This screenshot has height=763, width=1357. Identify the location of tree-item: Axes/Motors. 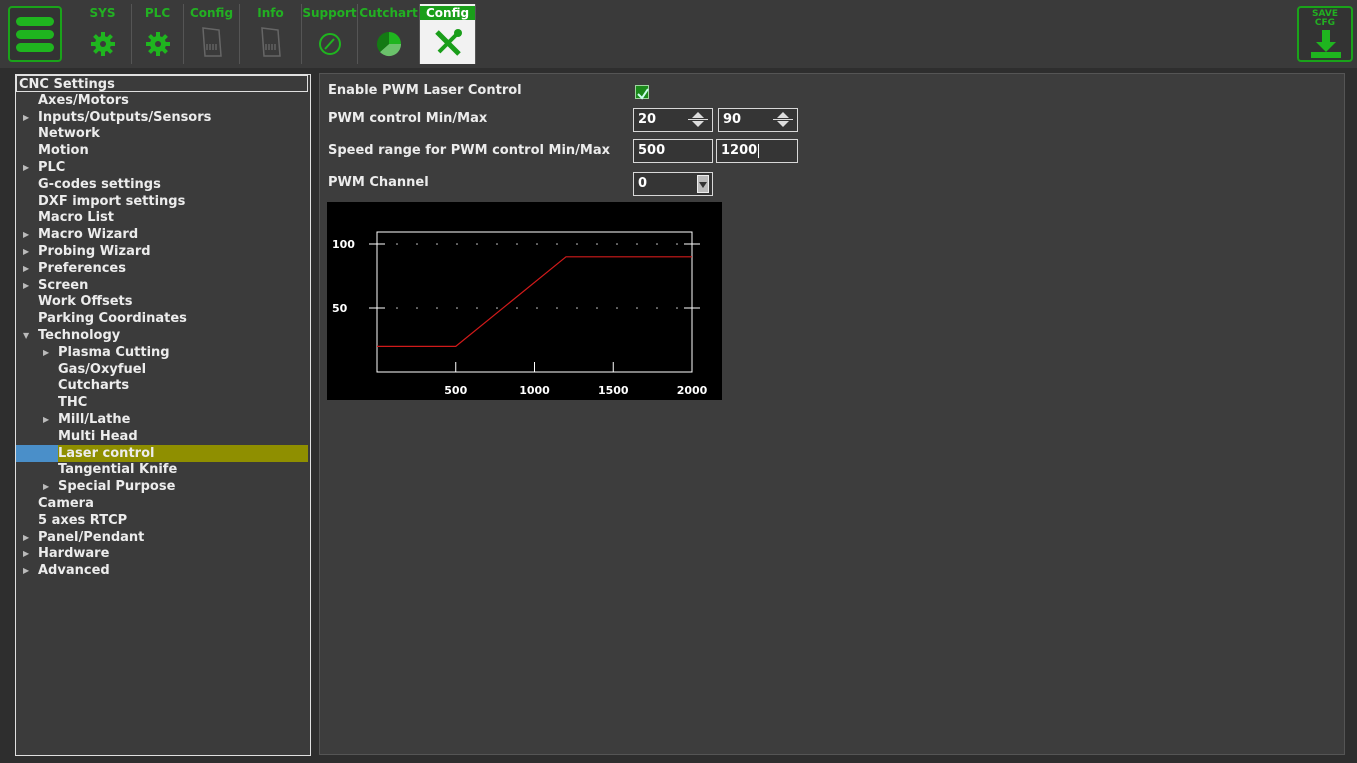
(162, 100).